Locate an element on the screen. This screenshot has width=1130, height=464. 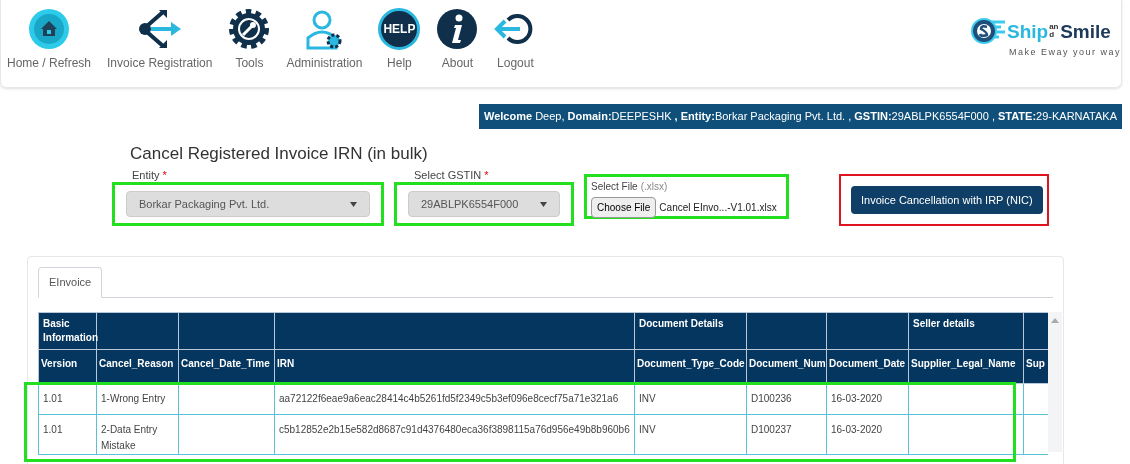
file-name: Cancel EInvo...-V1.01.xlsx is located at coordinates (718, 208).